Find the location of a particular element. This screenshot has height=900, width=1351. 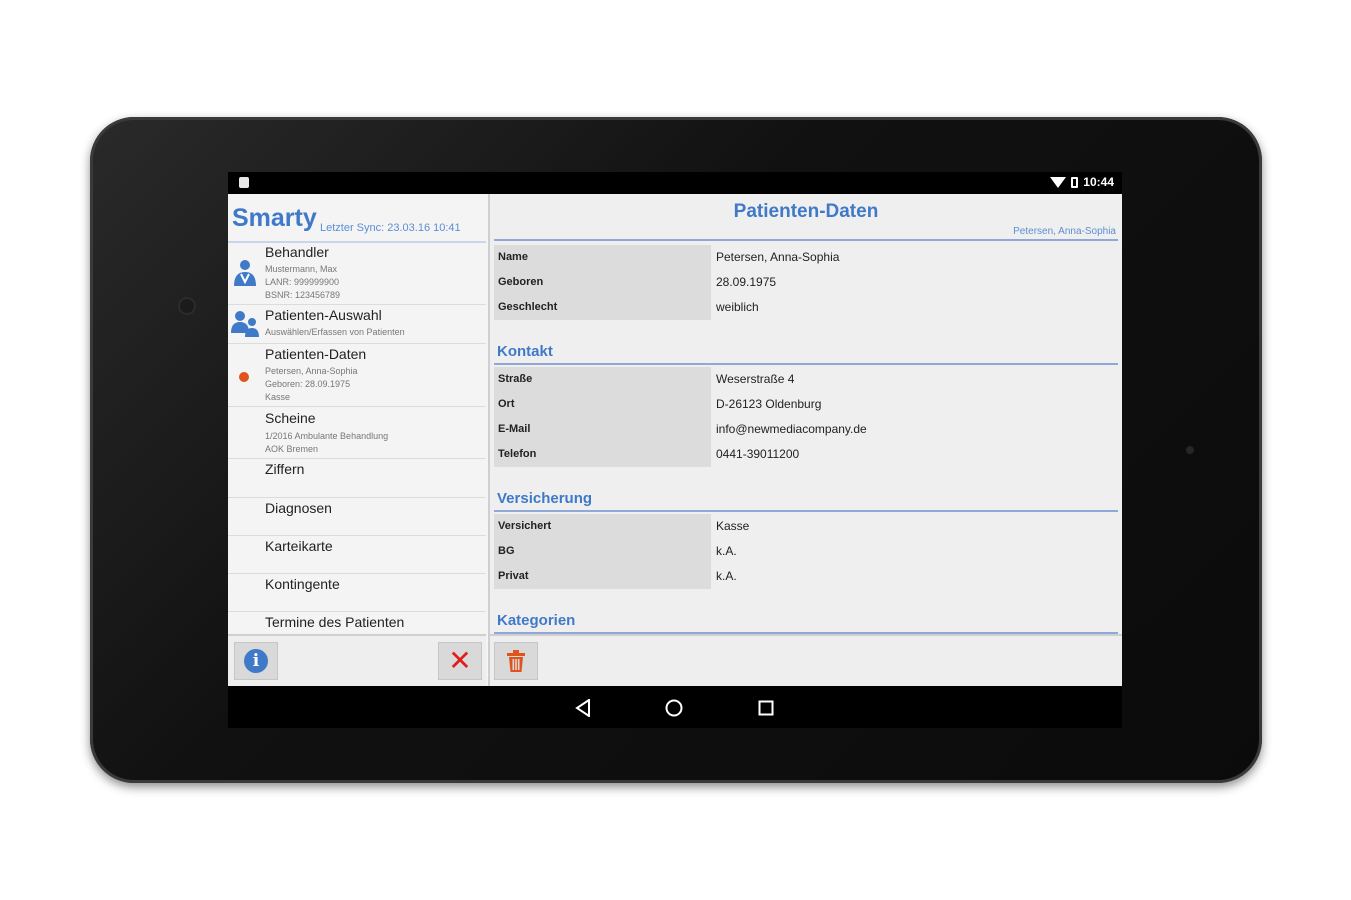

nav-item-karteikarte: Karteikarte is located at coordinates (357, 556).